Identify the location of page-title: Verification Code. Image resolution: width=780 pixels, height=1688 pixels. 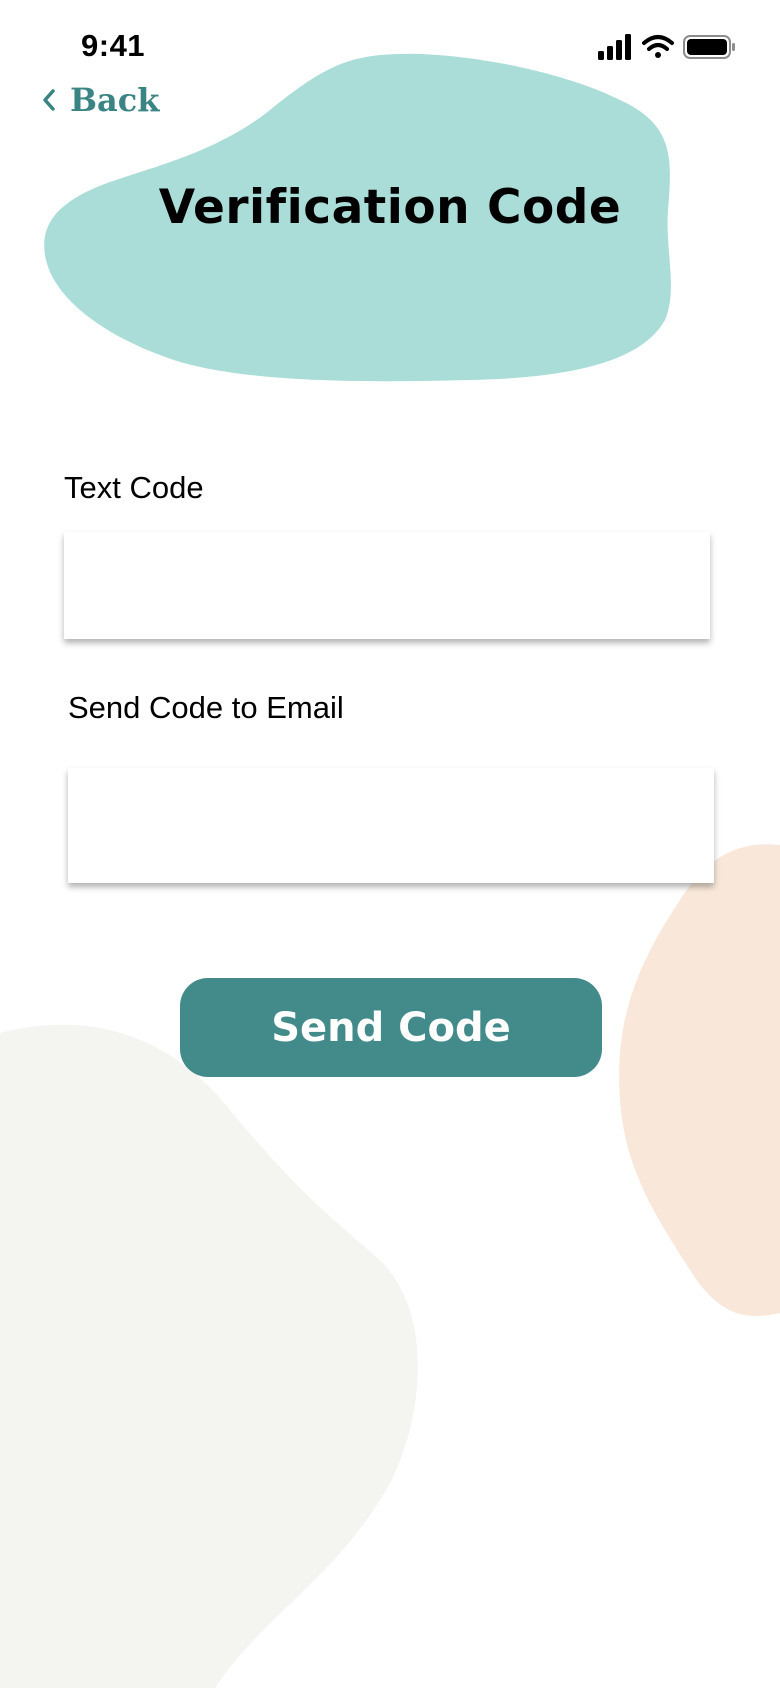
(390, 207).